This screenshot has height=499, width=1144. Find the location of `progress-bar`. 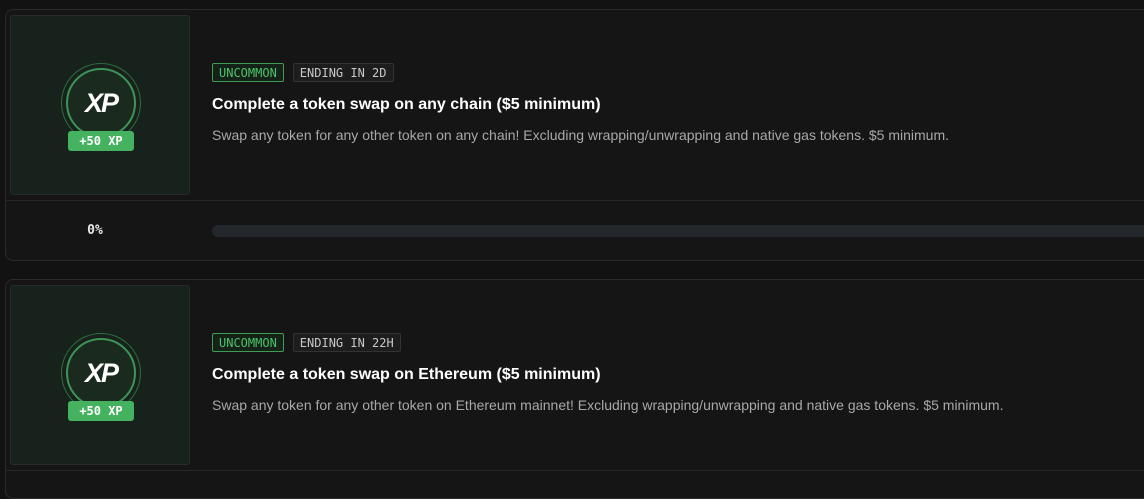

progress-bar is located at coordinates (678, 231).